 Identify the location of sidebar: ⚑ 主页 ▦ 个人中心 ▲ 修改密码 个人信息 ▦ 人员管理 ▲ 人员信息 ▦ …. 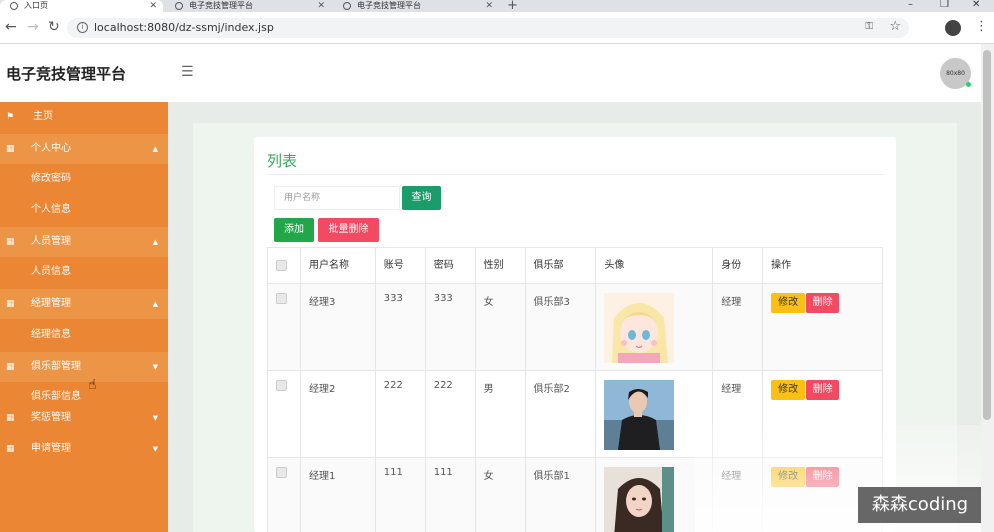
(84, 317).